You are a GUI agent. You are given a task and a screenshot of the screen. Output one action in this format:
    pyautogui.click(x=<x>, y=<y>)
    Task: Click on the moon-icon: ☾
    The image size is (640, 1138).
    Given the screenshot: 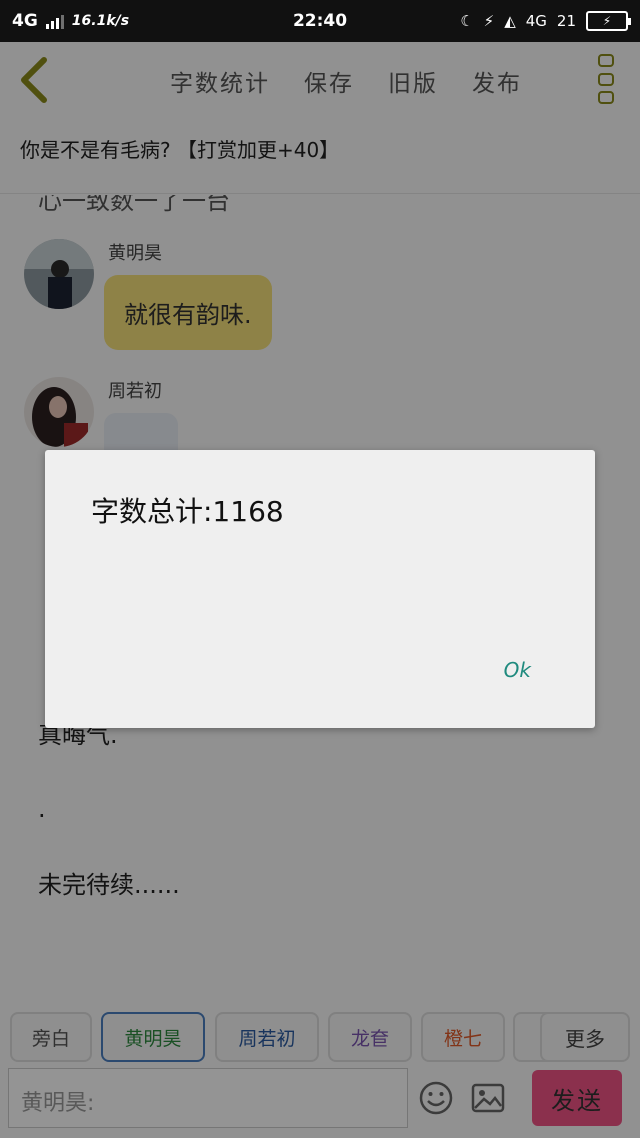 What is the action you would take?
    pyautogui.click(x=467, y=21)
    